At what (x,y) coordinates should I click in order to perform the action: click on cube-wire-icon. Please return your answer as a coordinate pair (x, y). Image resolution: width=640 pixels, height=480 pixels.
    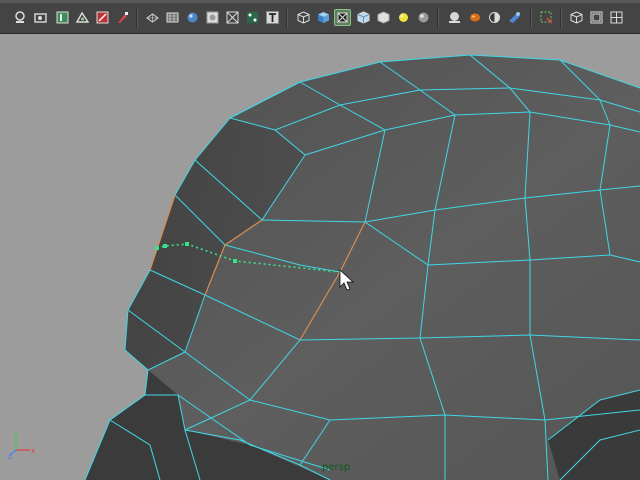
    Looking at the image, I should click on (303, 17).